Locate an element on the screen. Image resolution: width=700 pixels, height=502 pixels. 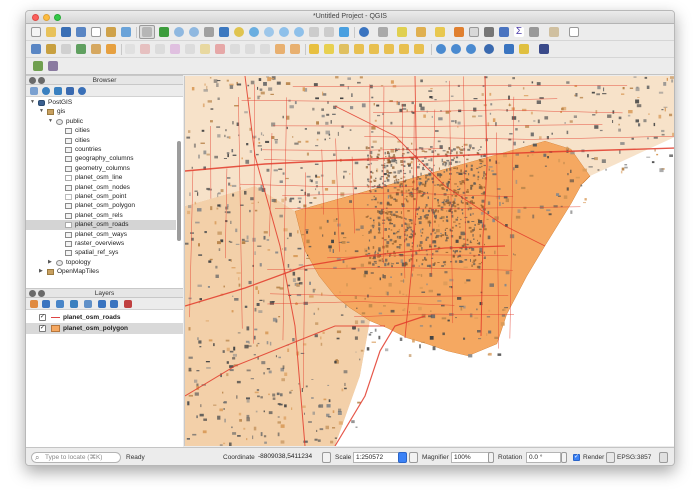
move-feature-icon is located at coordinates (205, 49).